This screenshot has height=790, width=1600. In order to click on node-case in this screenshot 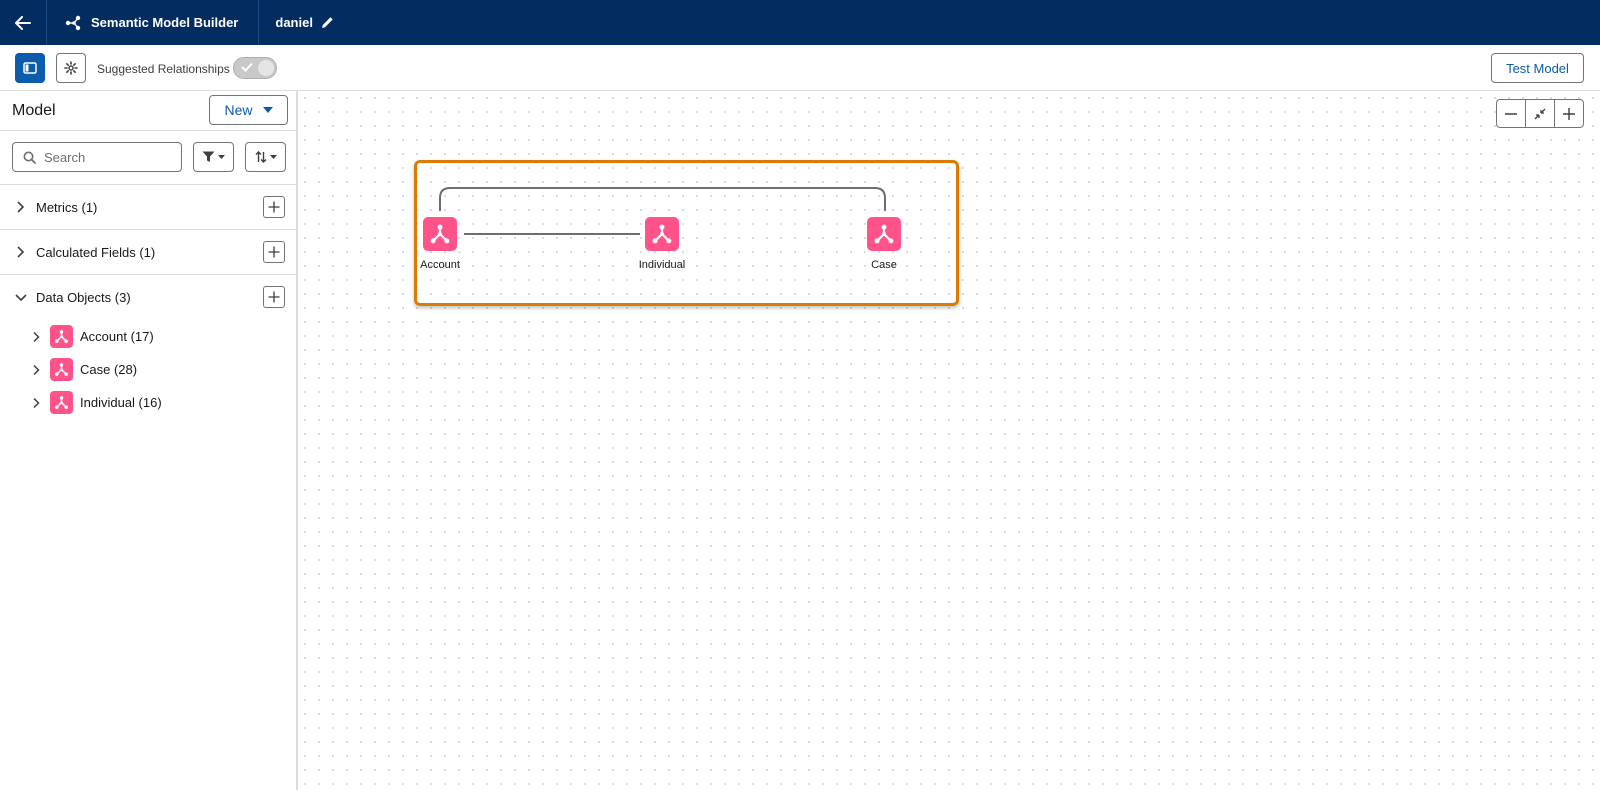, I will do `click(884, 234)`.